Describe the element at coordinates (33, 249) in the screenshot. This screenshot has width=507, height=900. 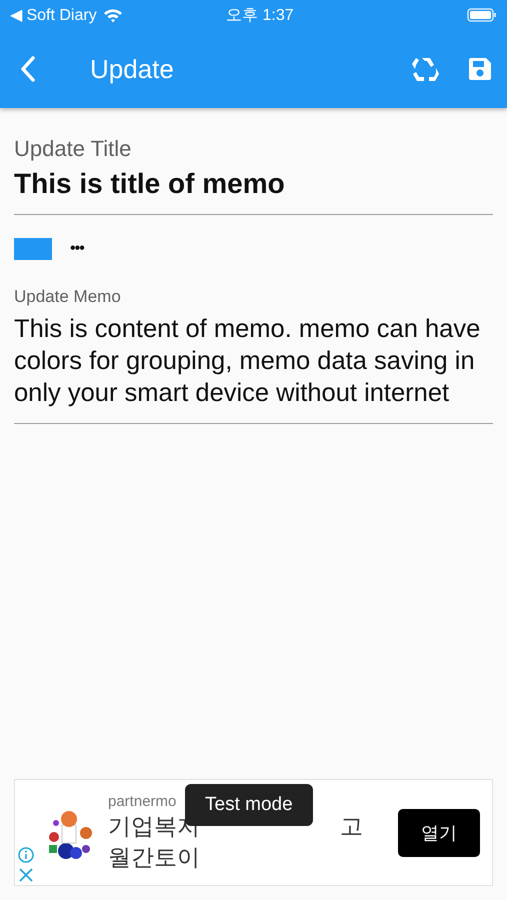
I see `color-swatch` at that location.